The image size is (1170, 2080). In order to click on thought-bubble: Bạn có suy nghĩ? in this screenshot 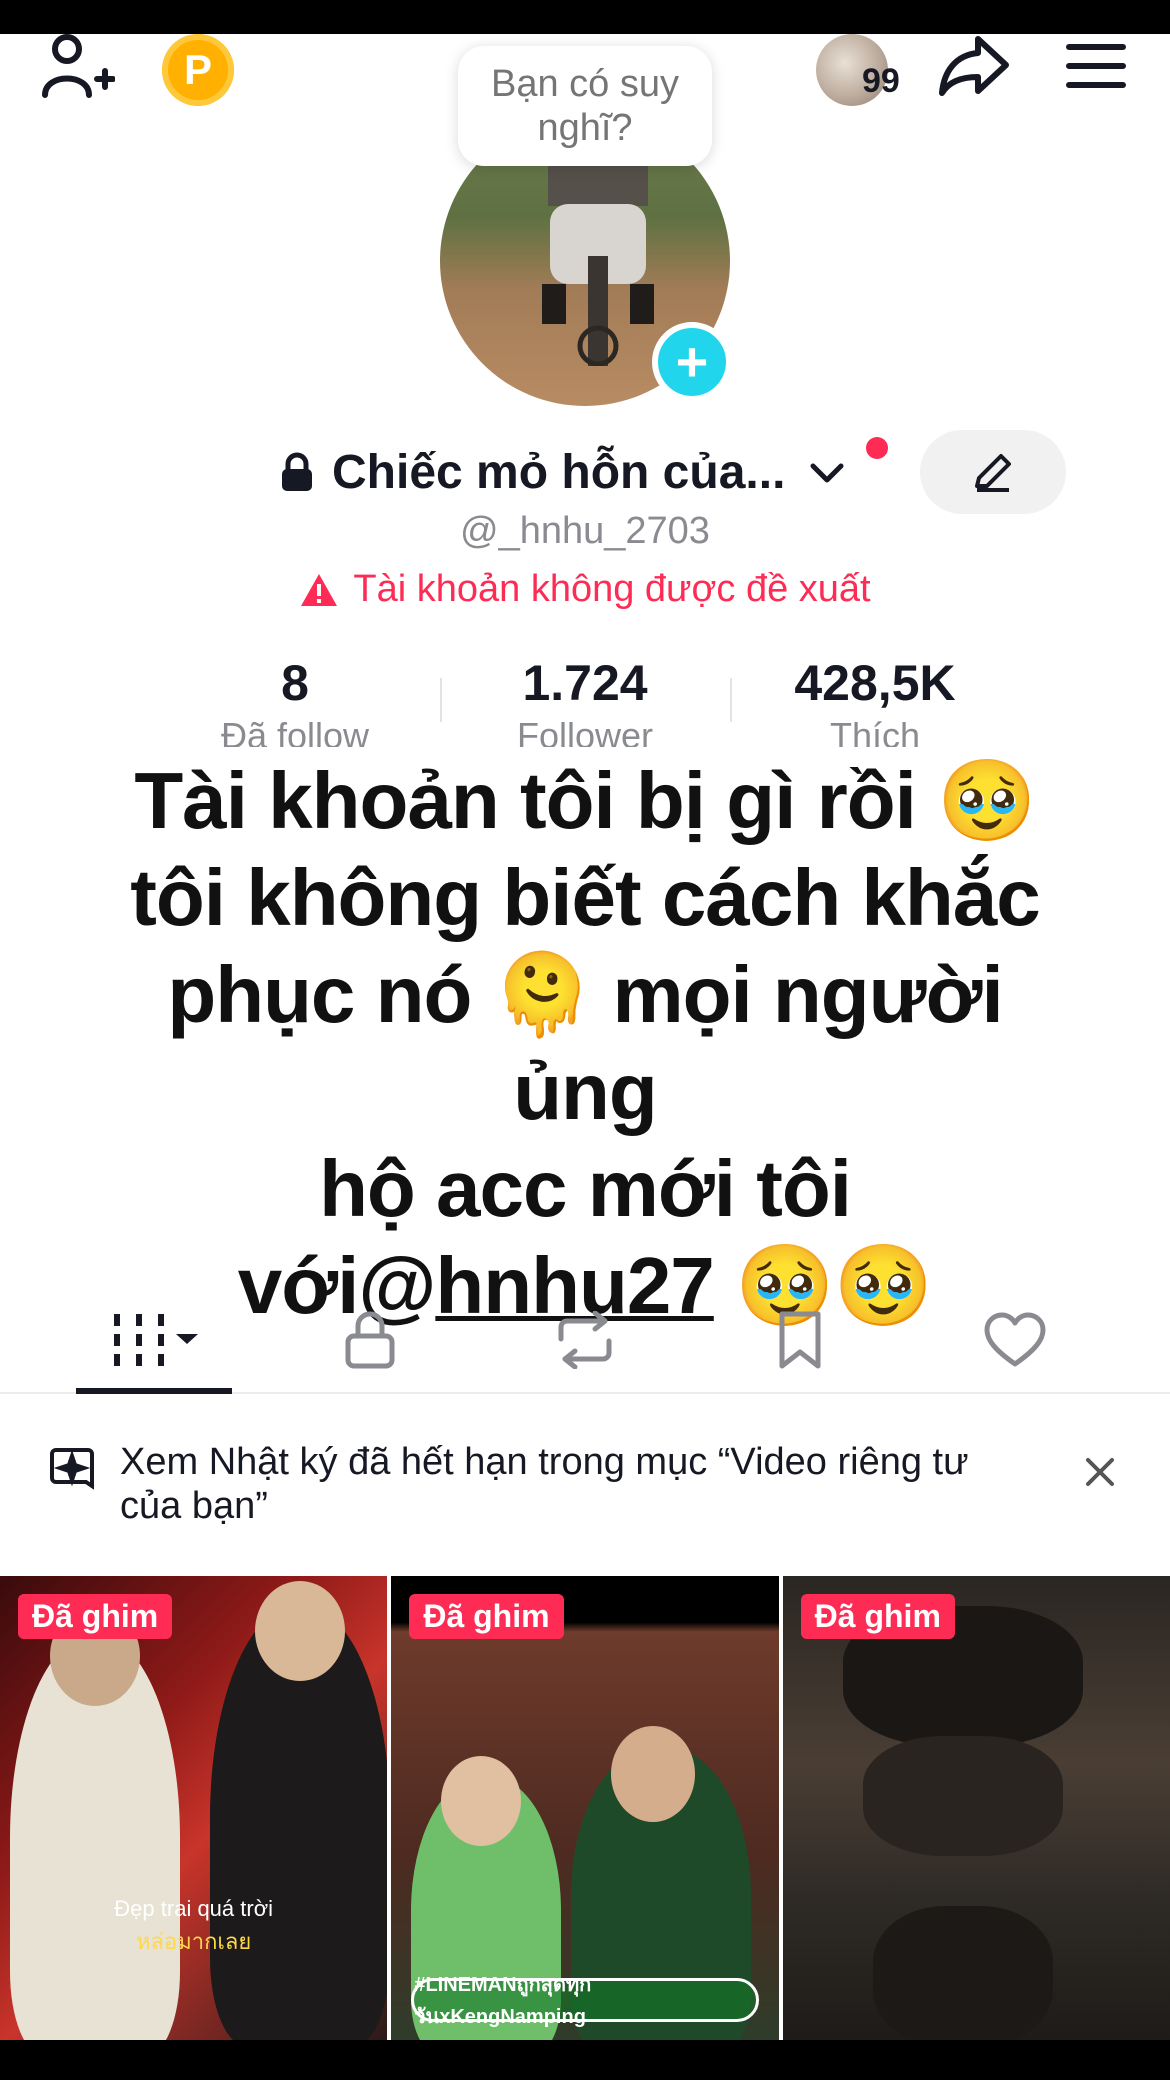, I will do `click(585, 106)`.